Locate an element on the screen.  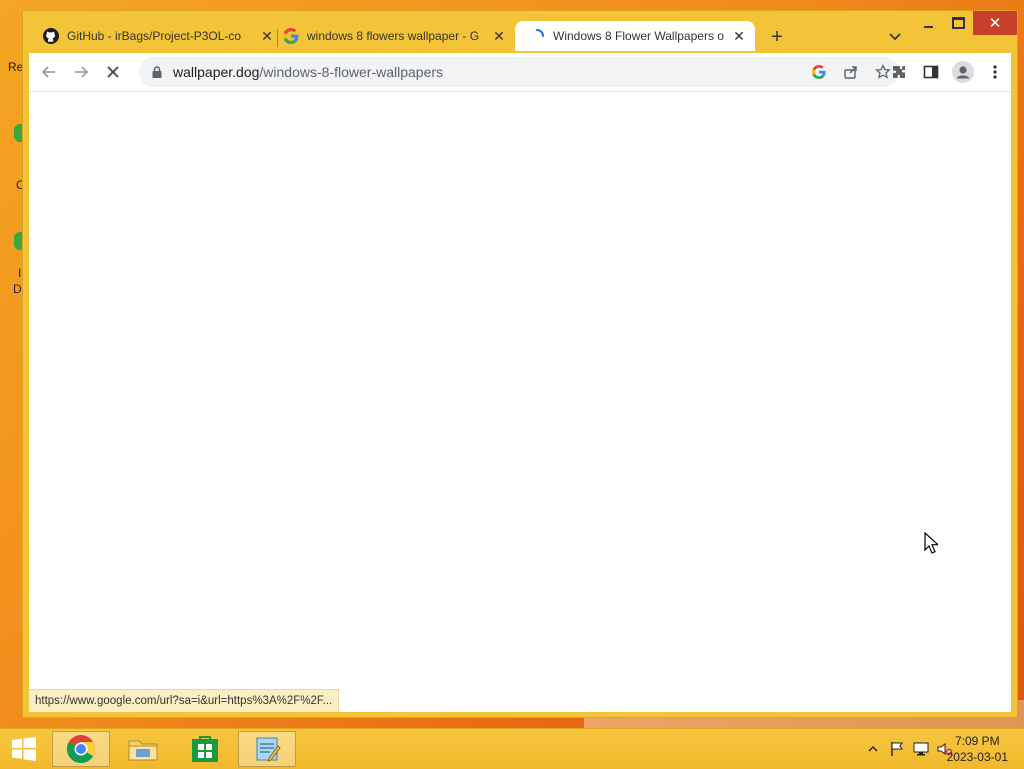
avatar-icon is located at coordinates (963, 72).